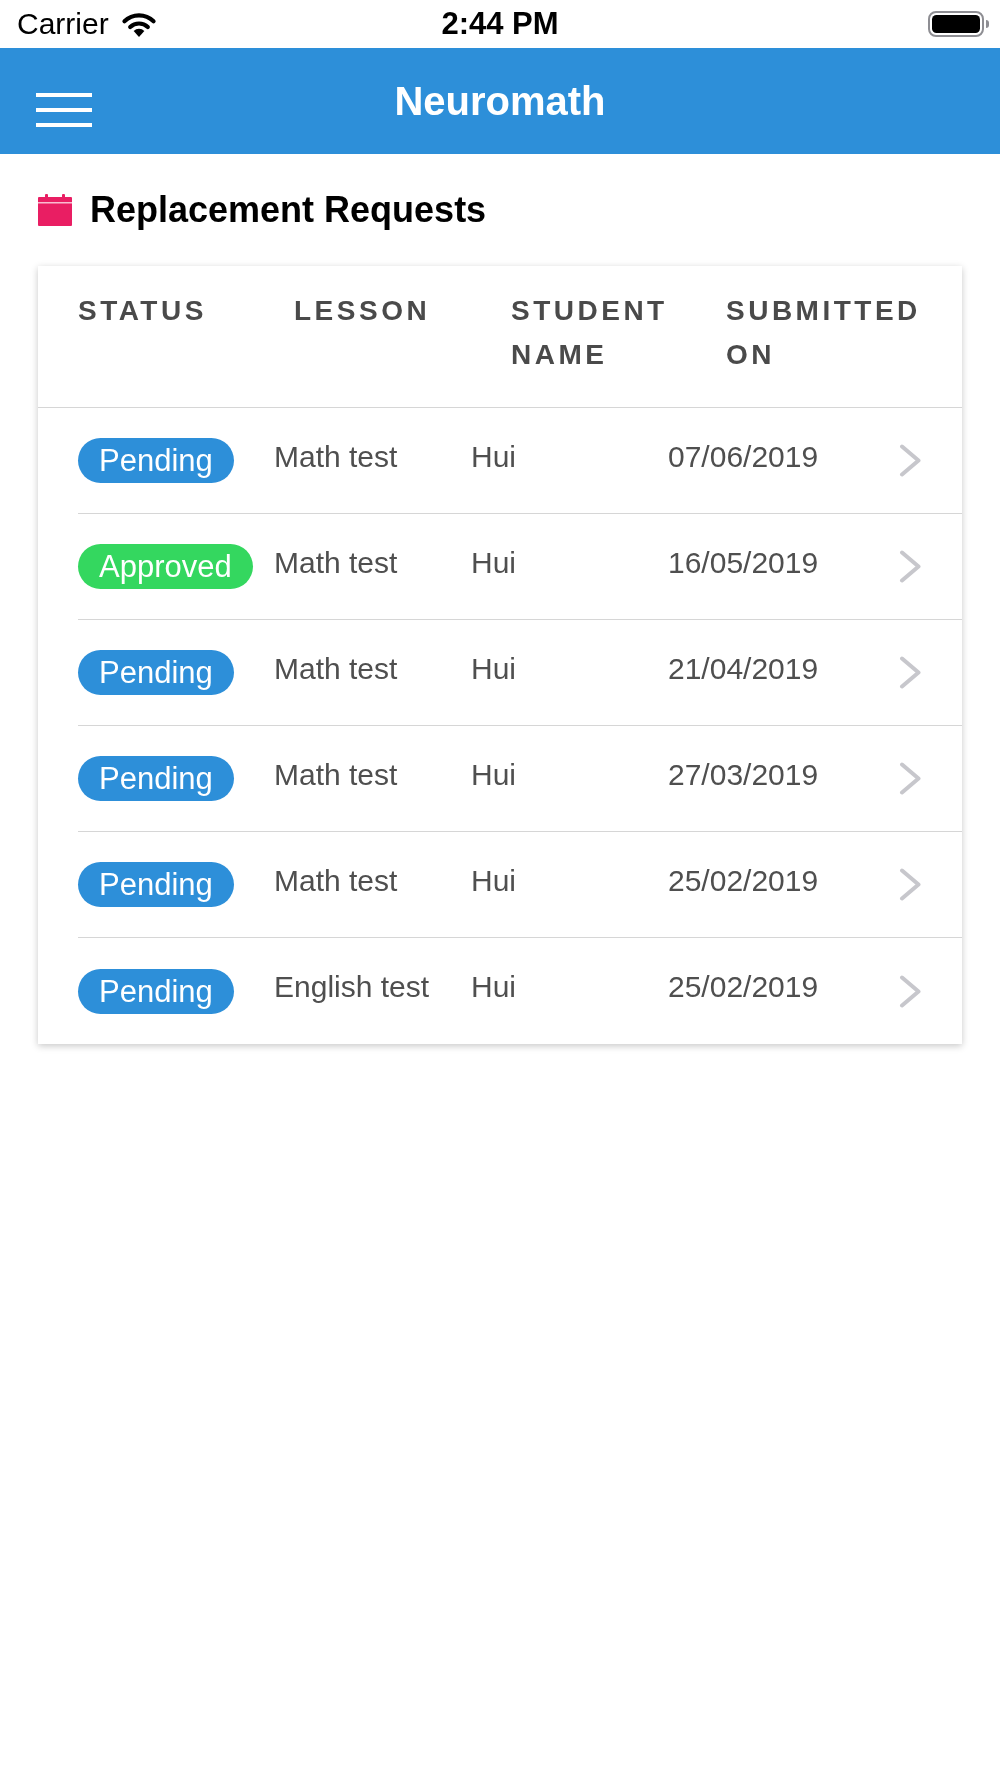  I want to click on request-row: Pending English test Hui 25/02/2019, so click(520, 991).